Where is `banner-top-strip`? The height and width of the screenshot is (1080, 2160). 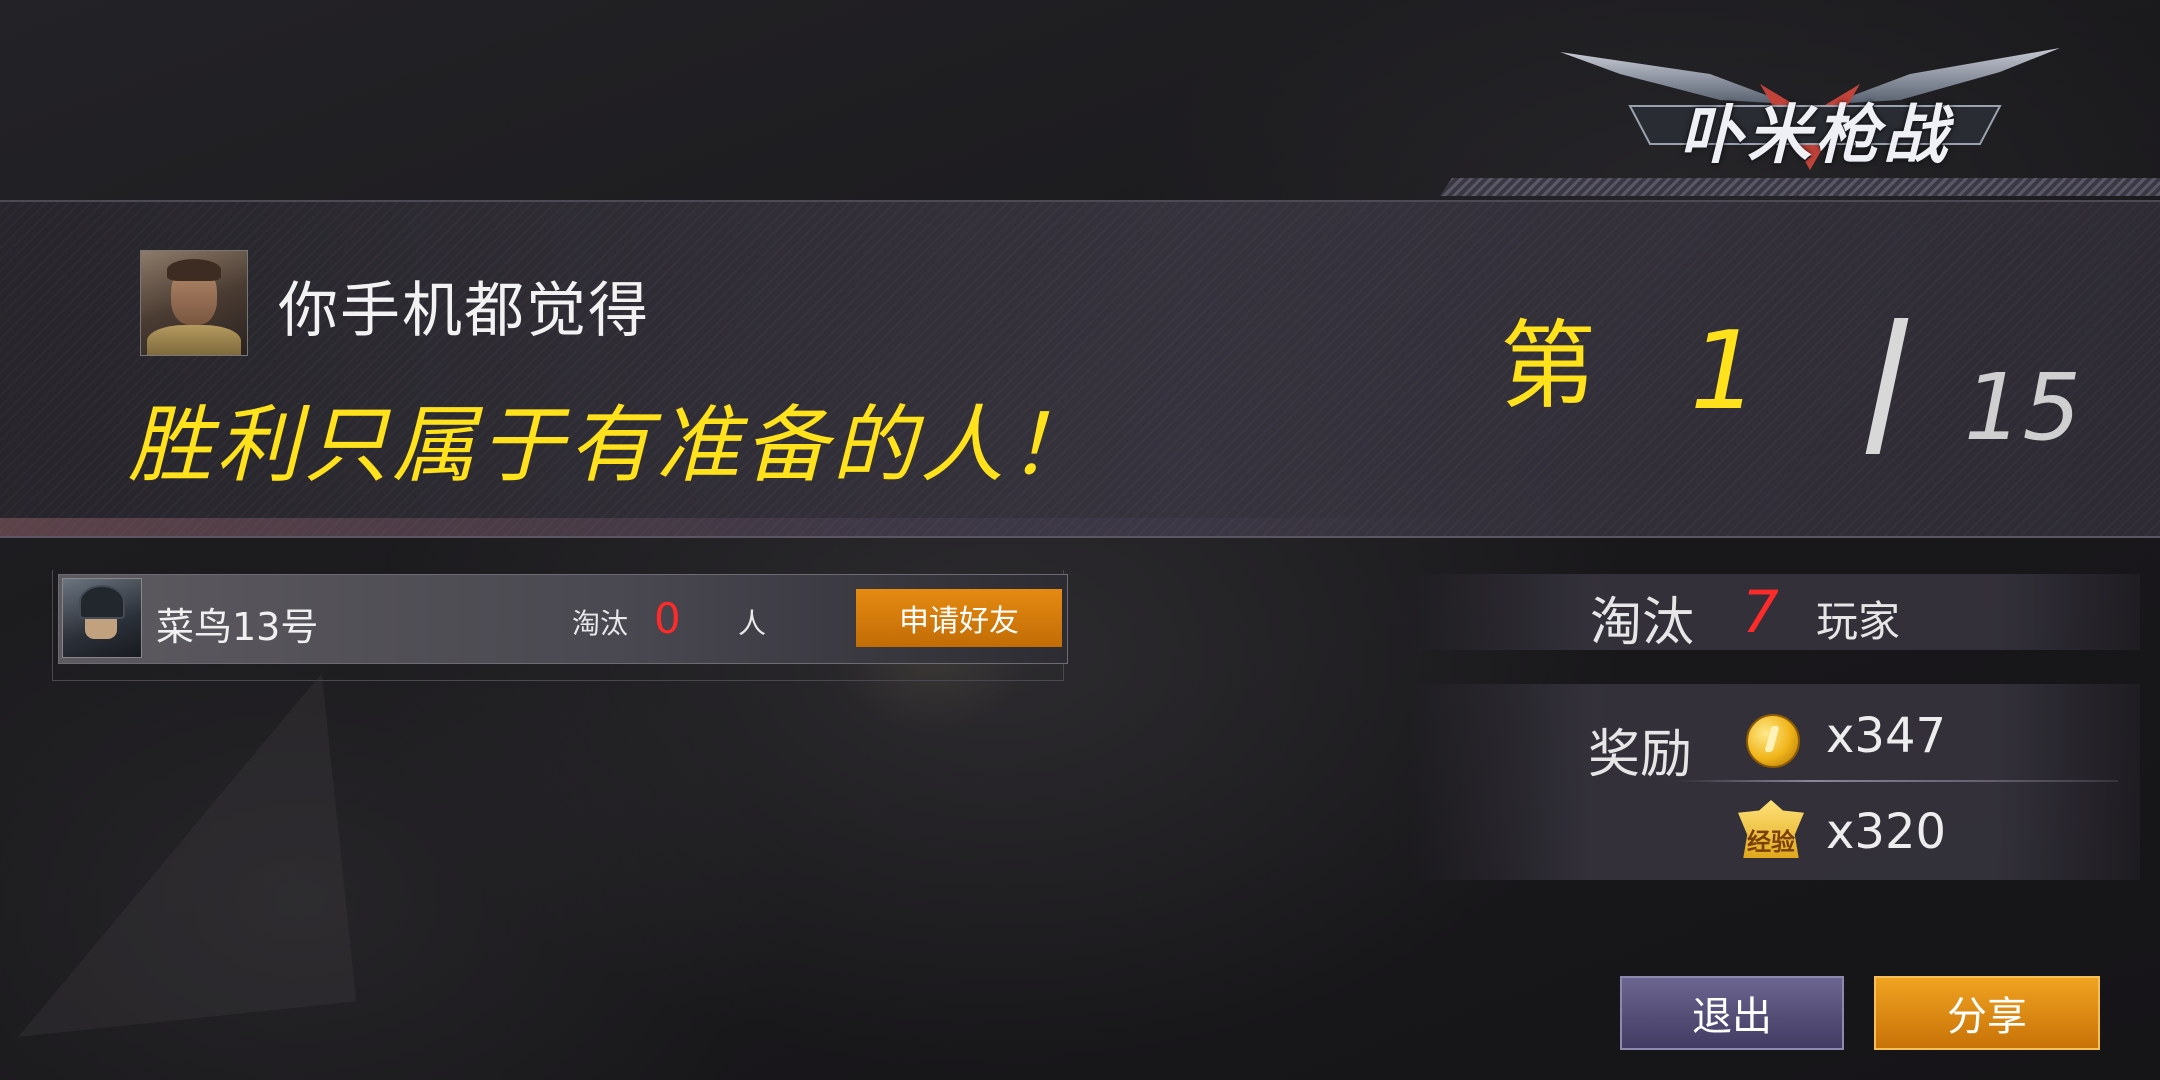 banner-top-strip is located at coordinates (1800, 187).